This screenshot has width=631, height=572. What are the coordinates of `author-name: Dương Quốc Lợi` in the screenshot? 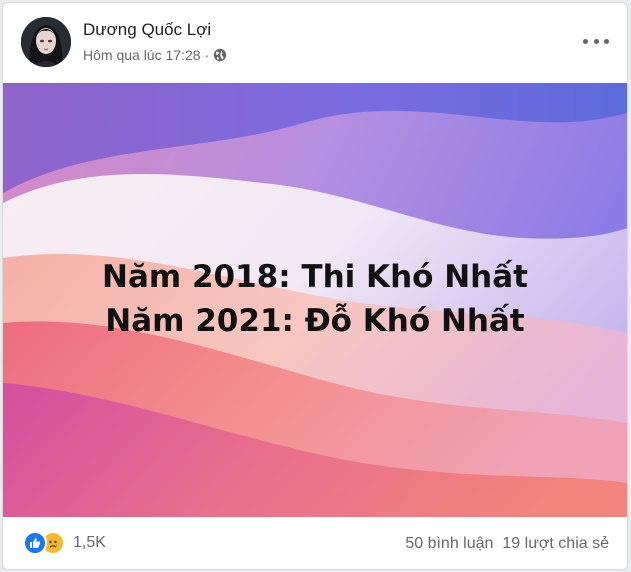 It's located at (147, 30).